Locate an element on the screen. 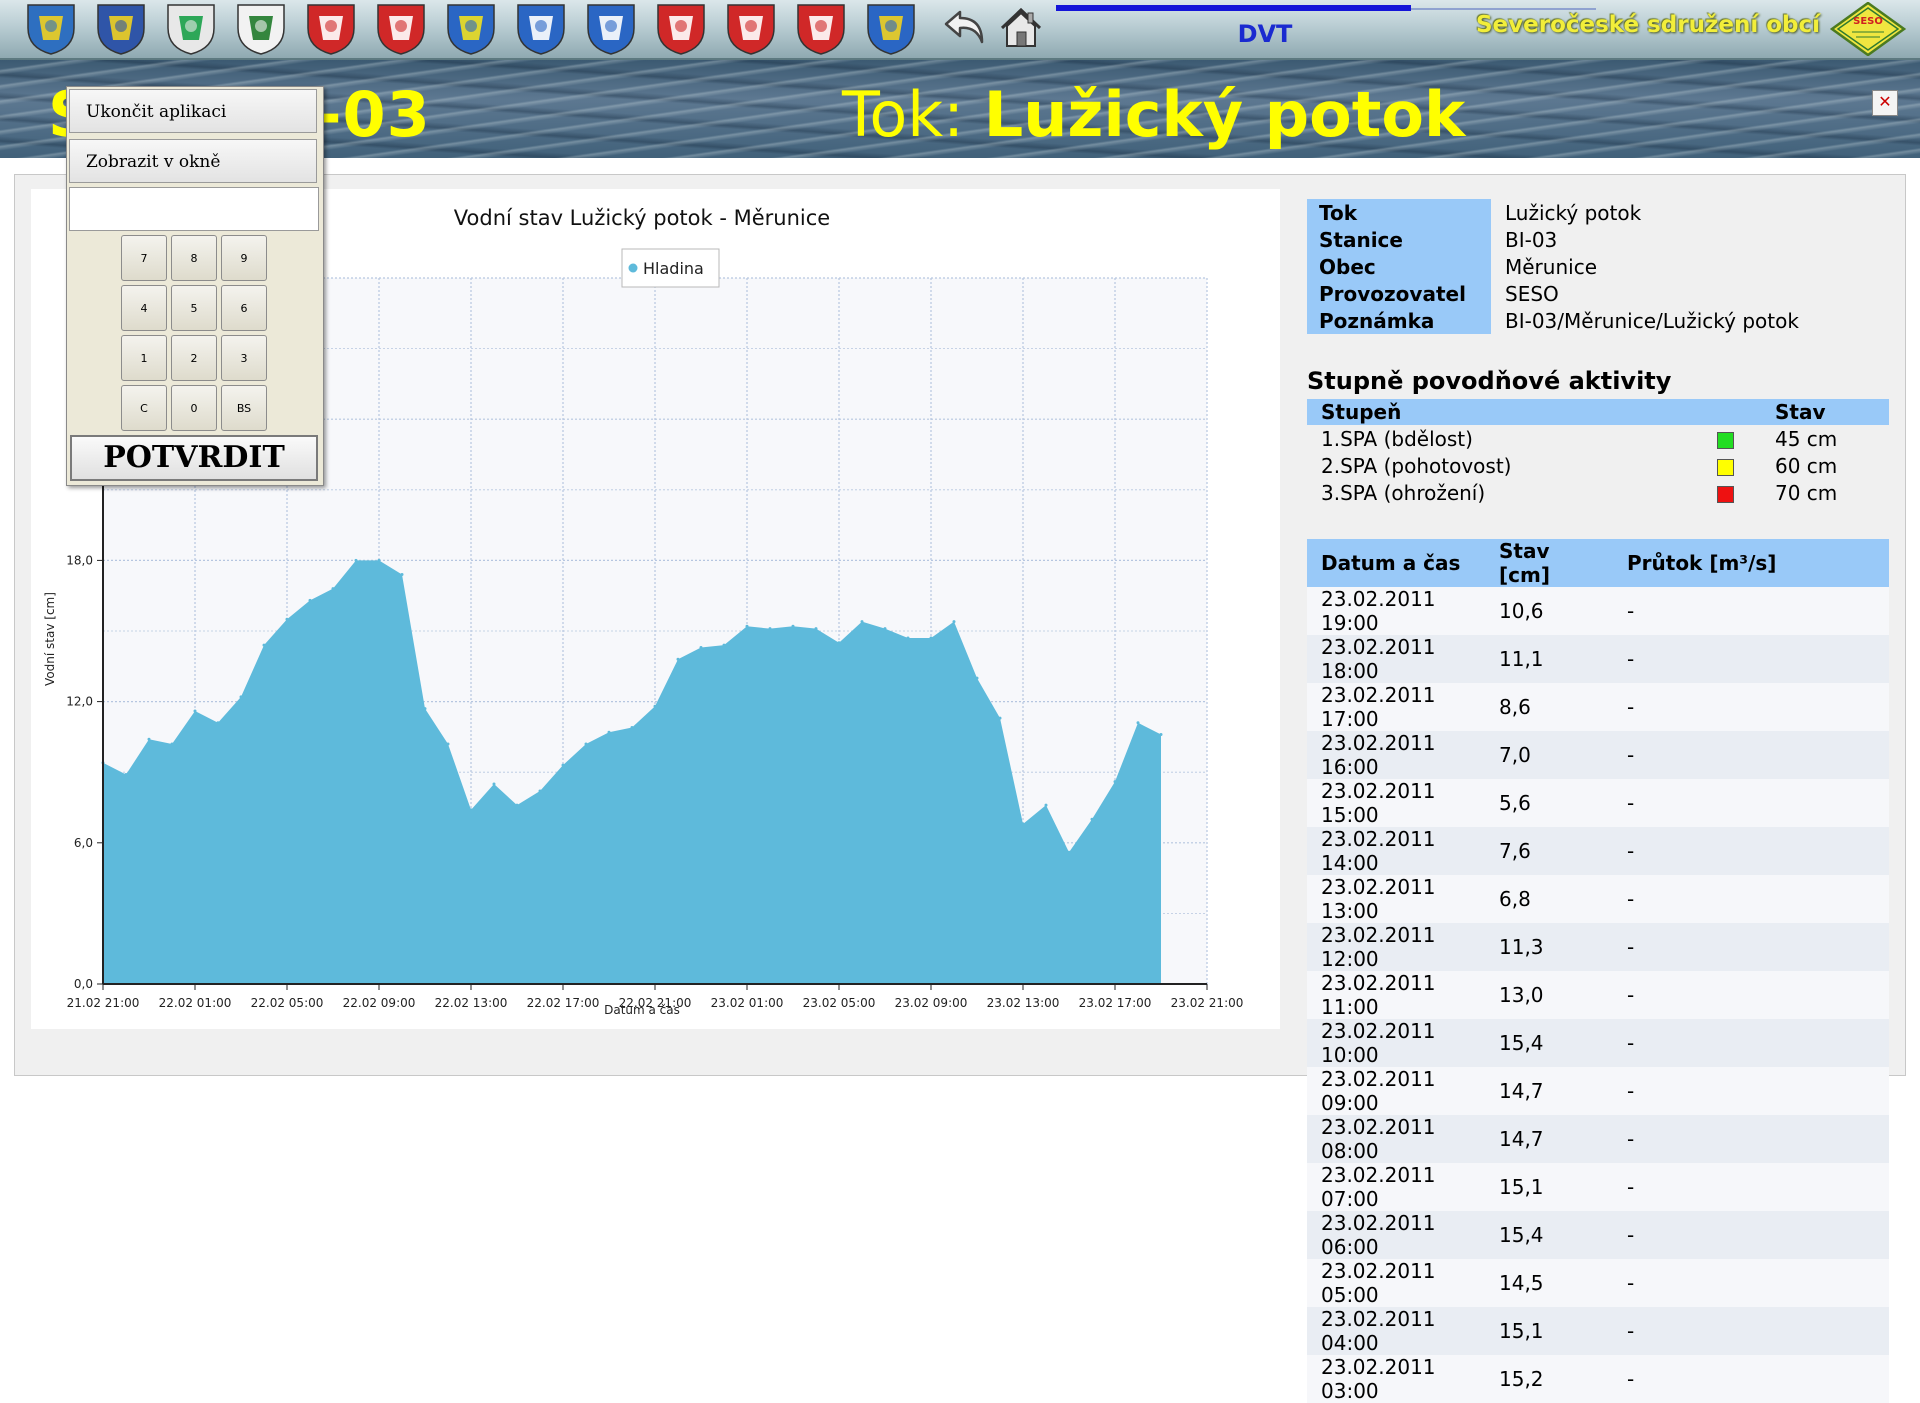  meas-datetime: 23.02.2011 14:00 is located at coordinates (1396, 851).